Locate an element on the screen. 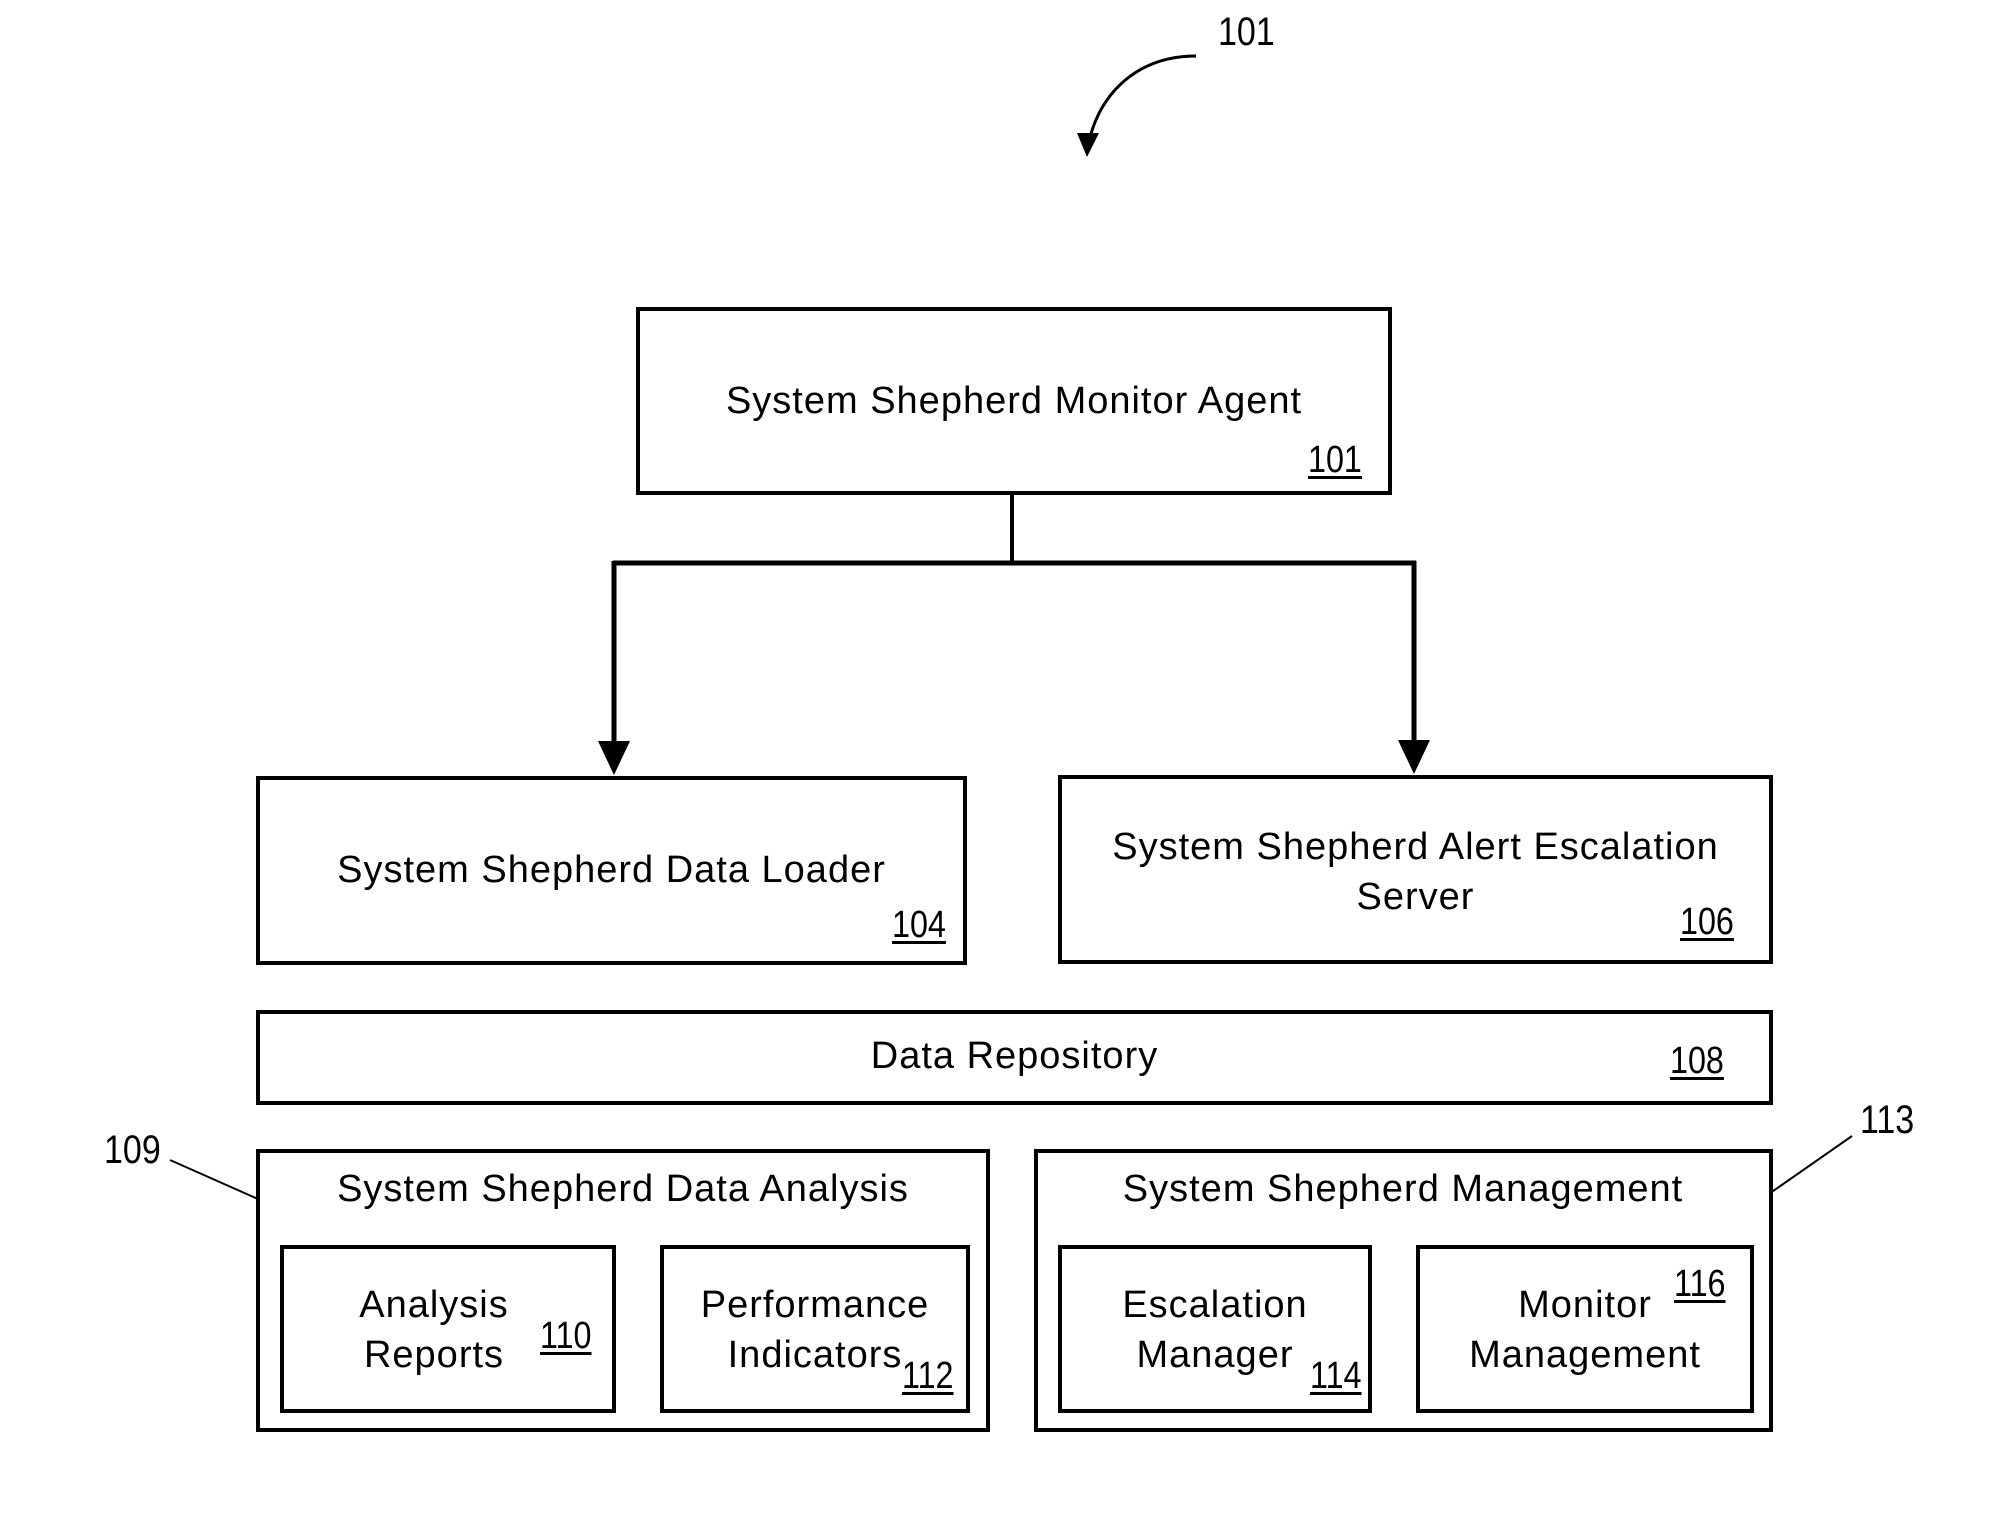 Image resolution: width=1996 pixels, height=1514 pixels. monitor-management-ref: 116 is located at coordinates (1700, 1284).